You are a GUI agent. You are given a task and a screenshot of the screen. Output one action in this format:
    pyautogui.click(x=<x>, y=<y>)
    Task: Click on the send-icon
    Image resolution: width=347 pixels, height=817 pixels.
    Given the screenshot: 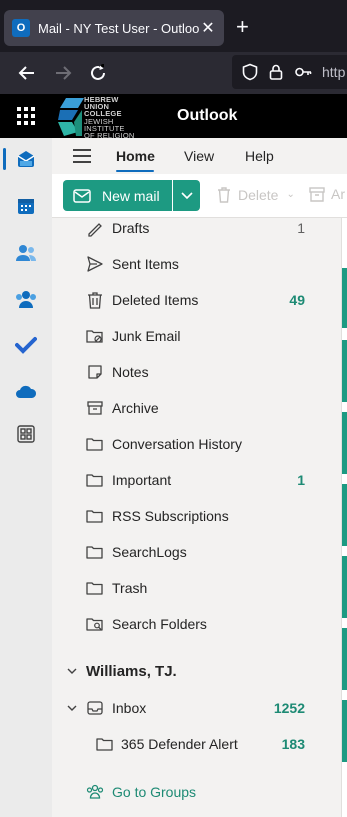 What is the action you would take?
    pyautogui.click(x=95, y=264)
    